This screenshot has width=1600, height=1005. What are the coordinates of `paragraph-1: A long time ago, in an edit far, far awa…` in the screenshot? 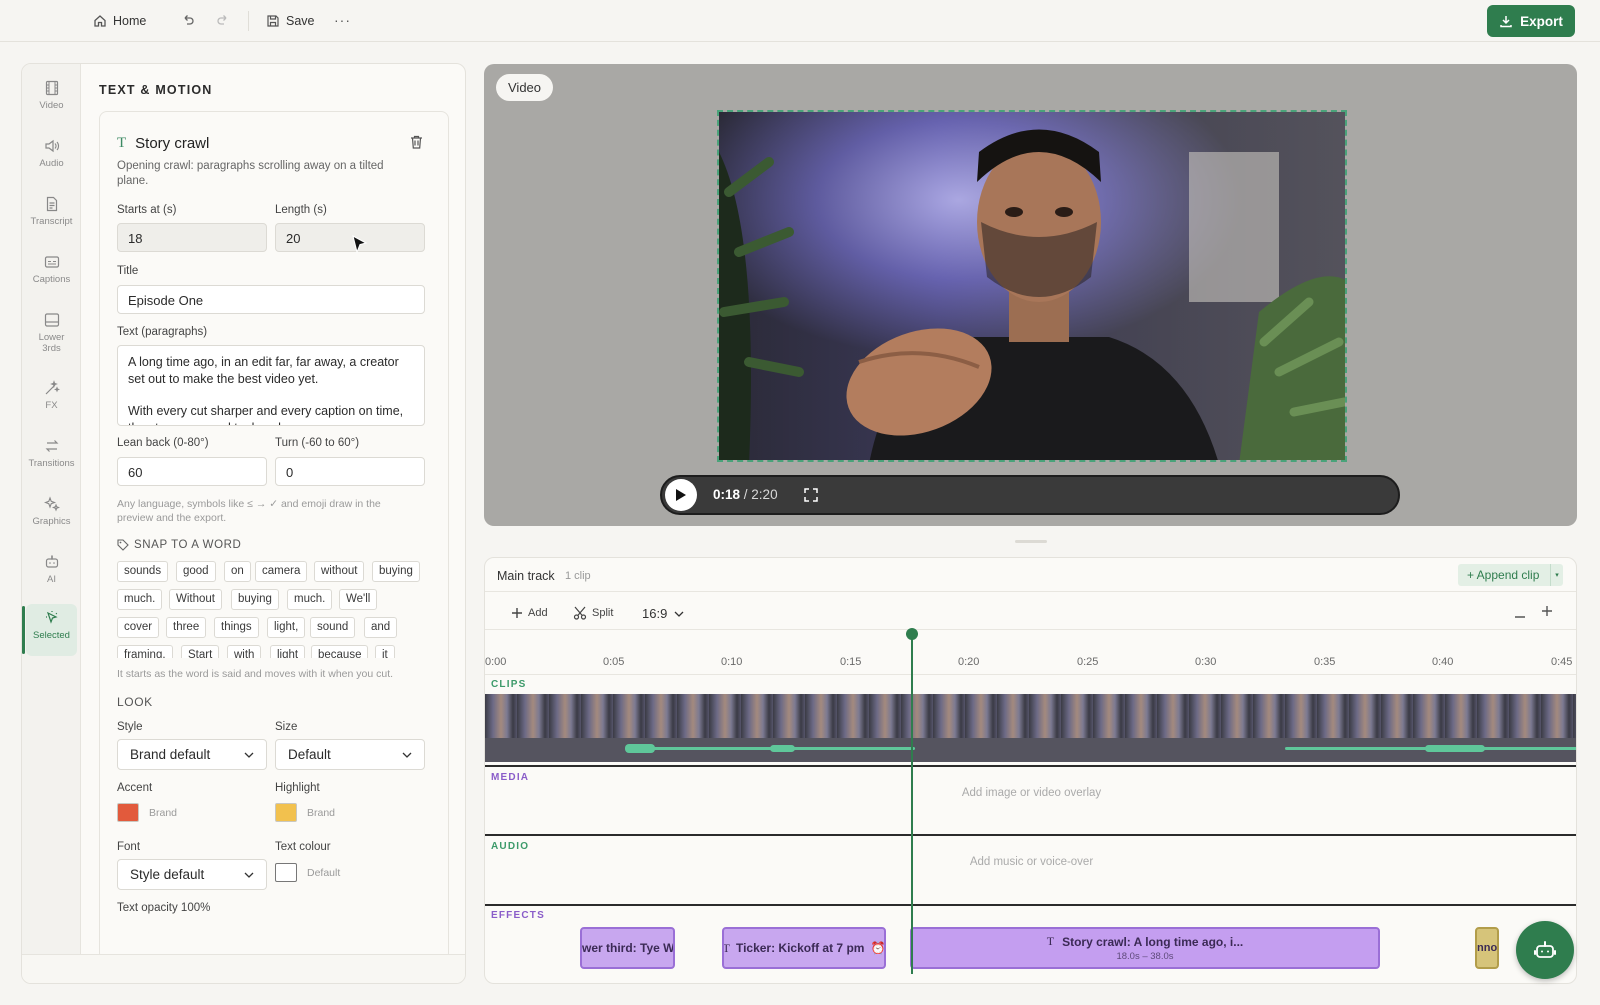 It's located at (263, 370).